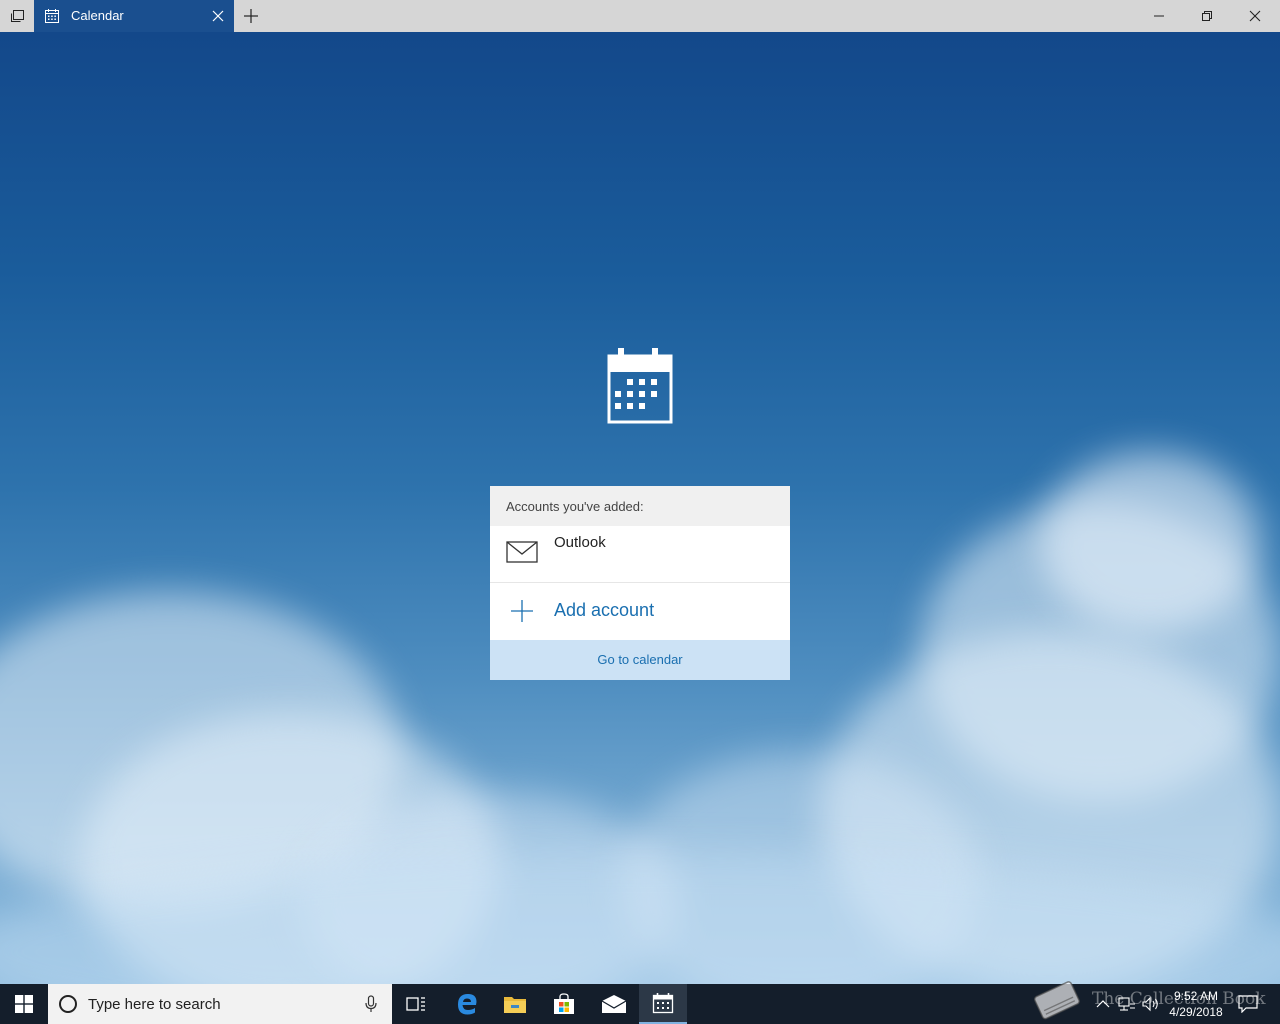 The height and width of the screenshot is (1024, 1280). I want to click on taskbar-edge, so click(467, 1004).